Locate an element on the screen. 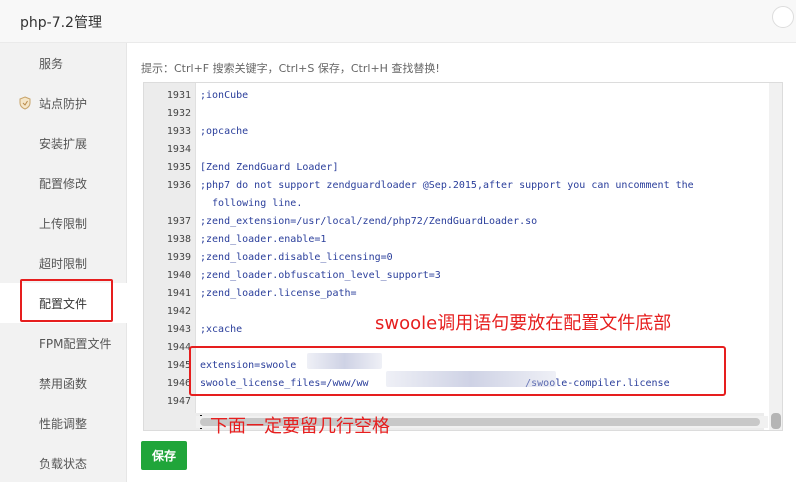 This screenshot has height=482, width=796. window-title: php-7.2管理 is located at coordinates (61, 23).